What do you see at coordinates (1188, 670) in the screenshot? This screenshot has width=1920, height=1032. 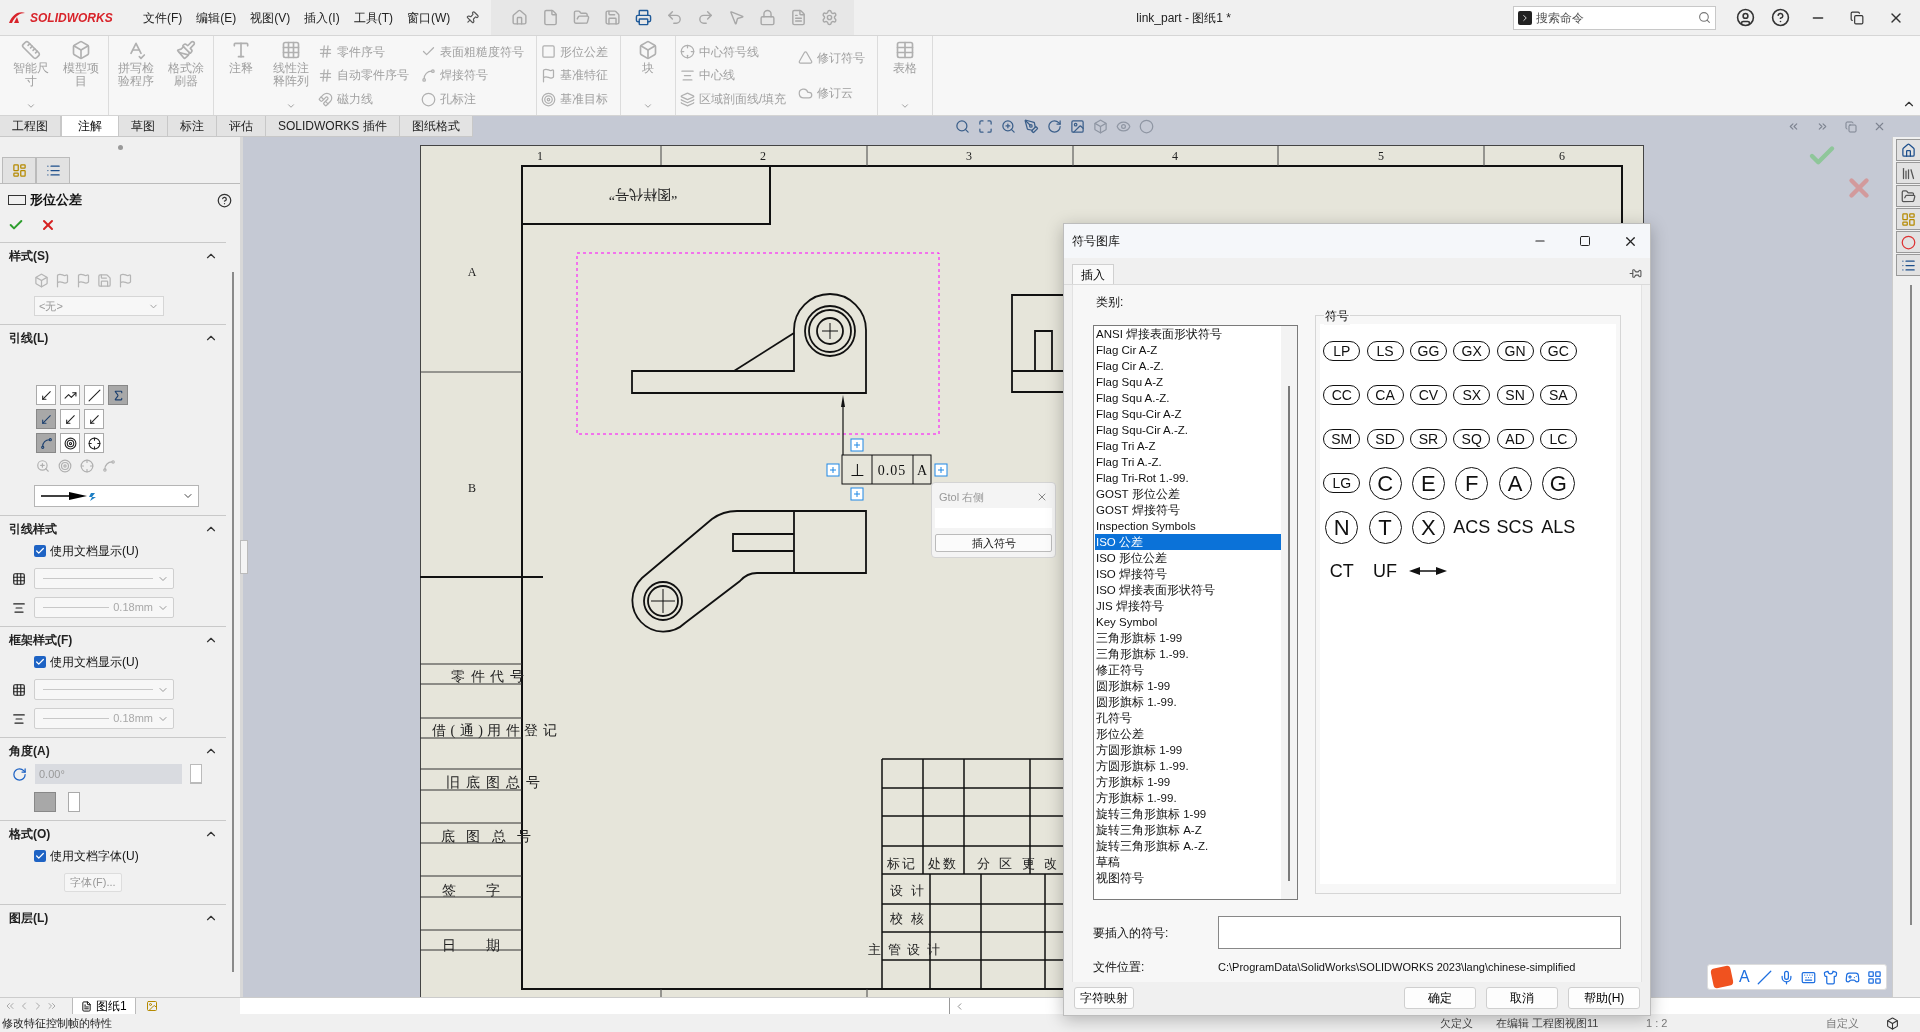 I see `category-item: 修正符号` at bounding box center [1188, 670].